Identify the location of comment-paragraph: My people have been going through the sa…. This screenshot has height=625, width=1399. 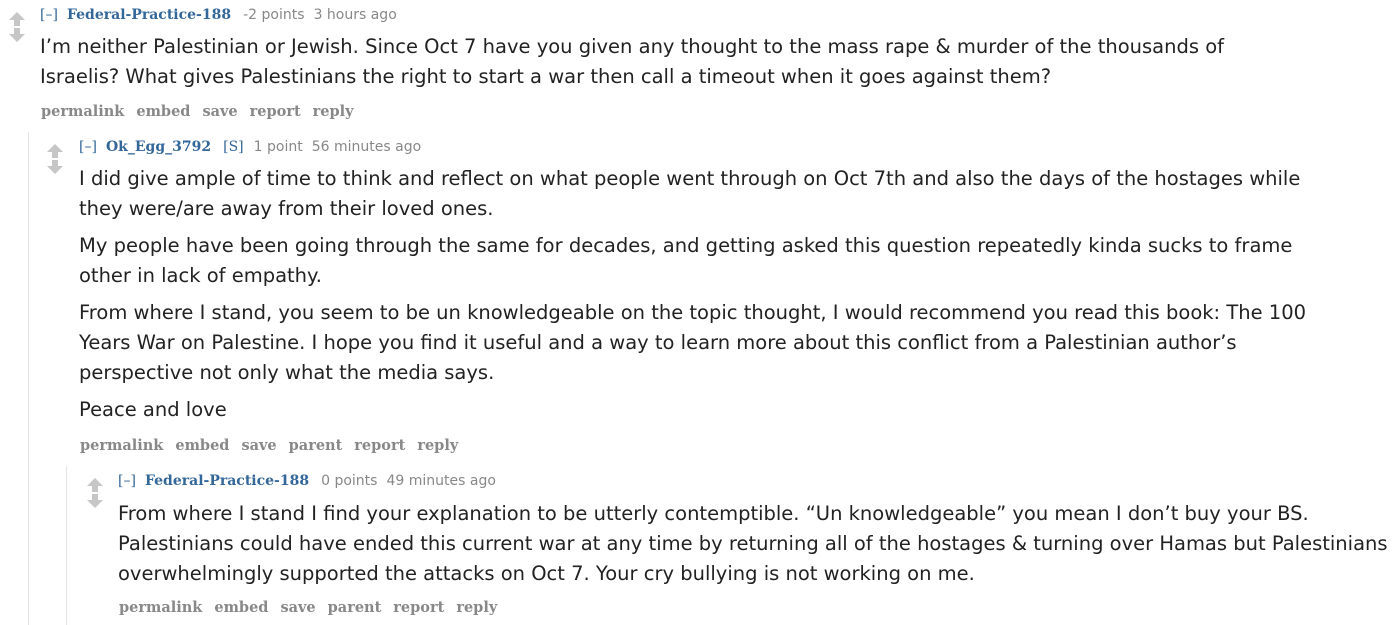
(686, 260).